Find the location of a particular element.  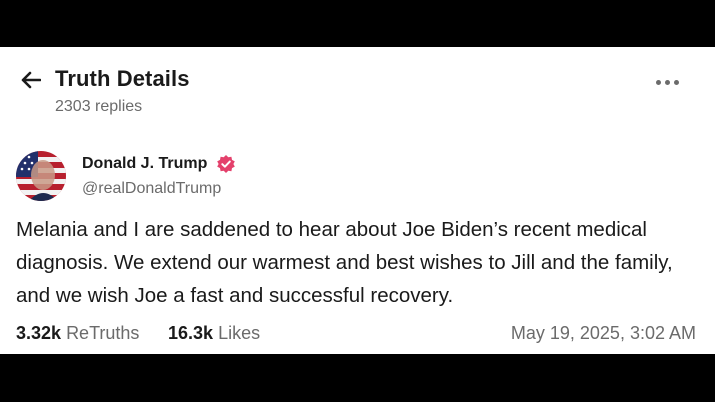

reply-count: 2303 replies is located at coordinates (98, 107).